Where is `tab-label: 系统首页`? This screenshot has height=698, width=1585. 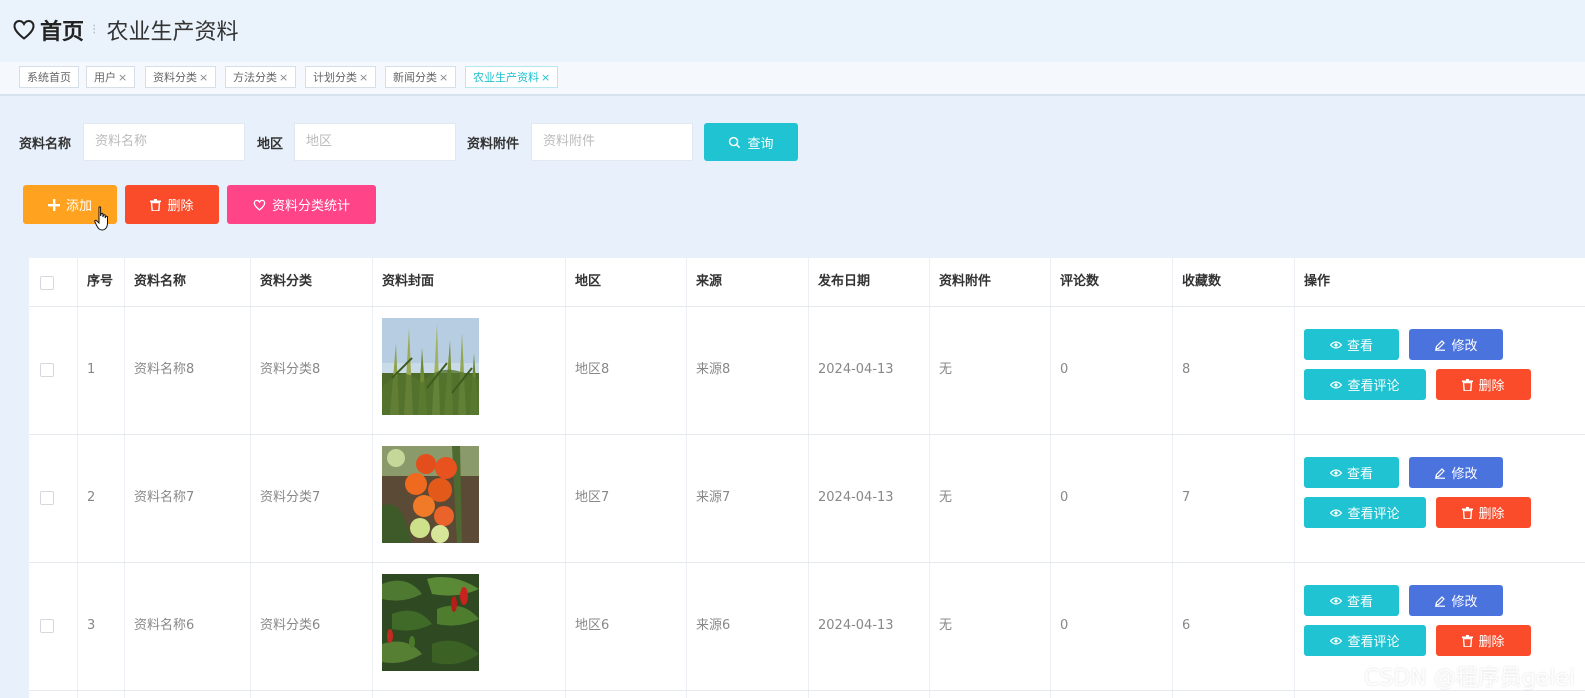 tab-label: 系统首页 is located at coordinates (49, 77).